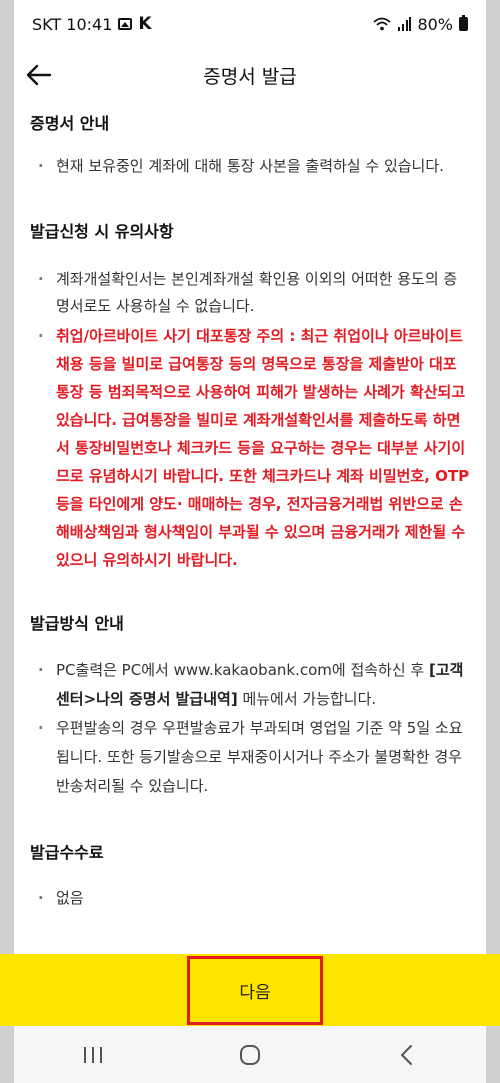 The image size is (500, 1083). I want to click on signal-icon, so click(405, 24).